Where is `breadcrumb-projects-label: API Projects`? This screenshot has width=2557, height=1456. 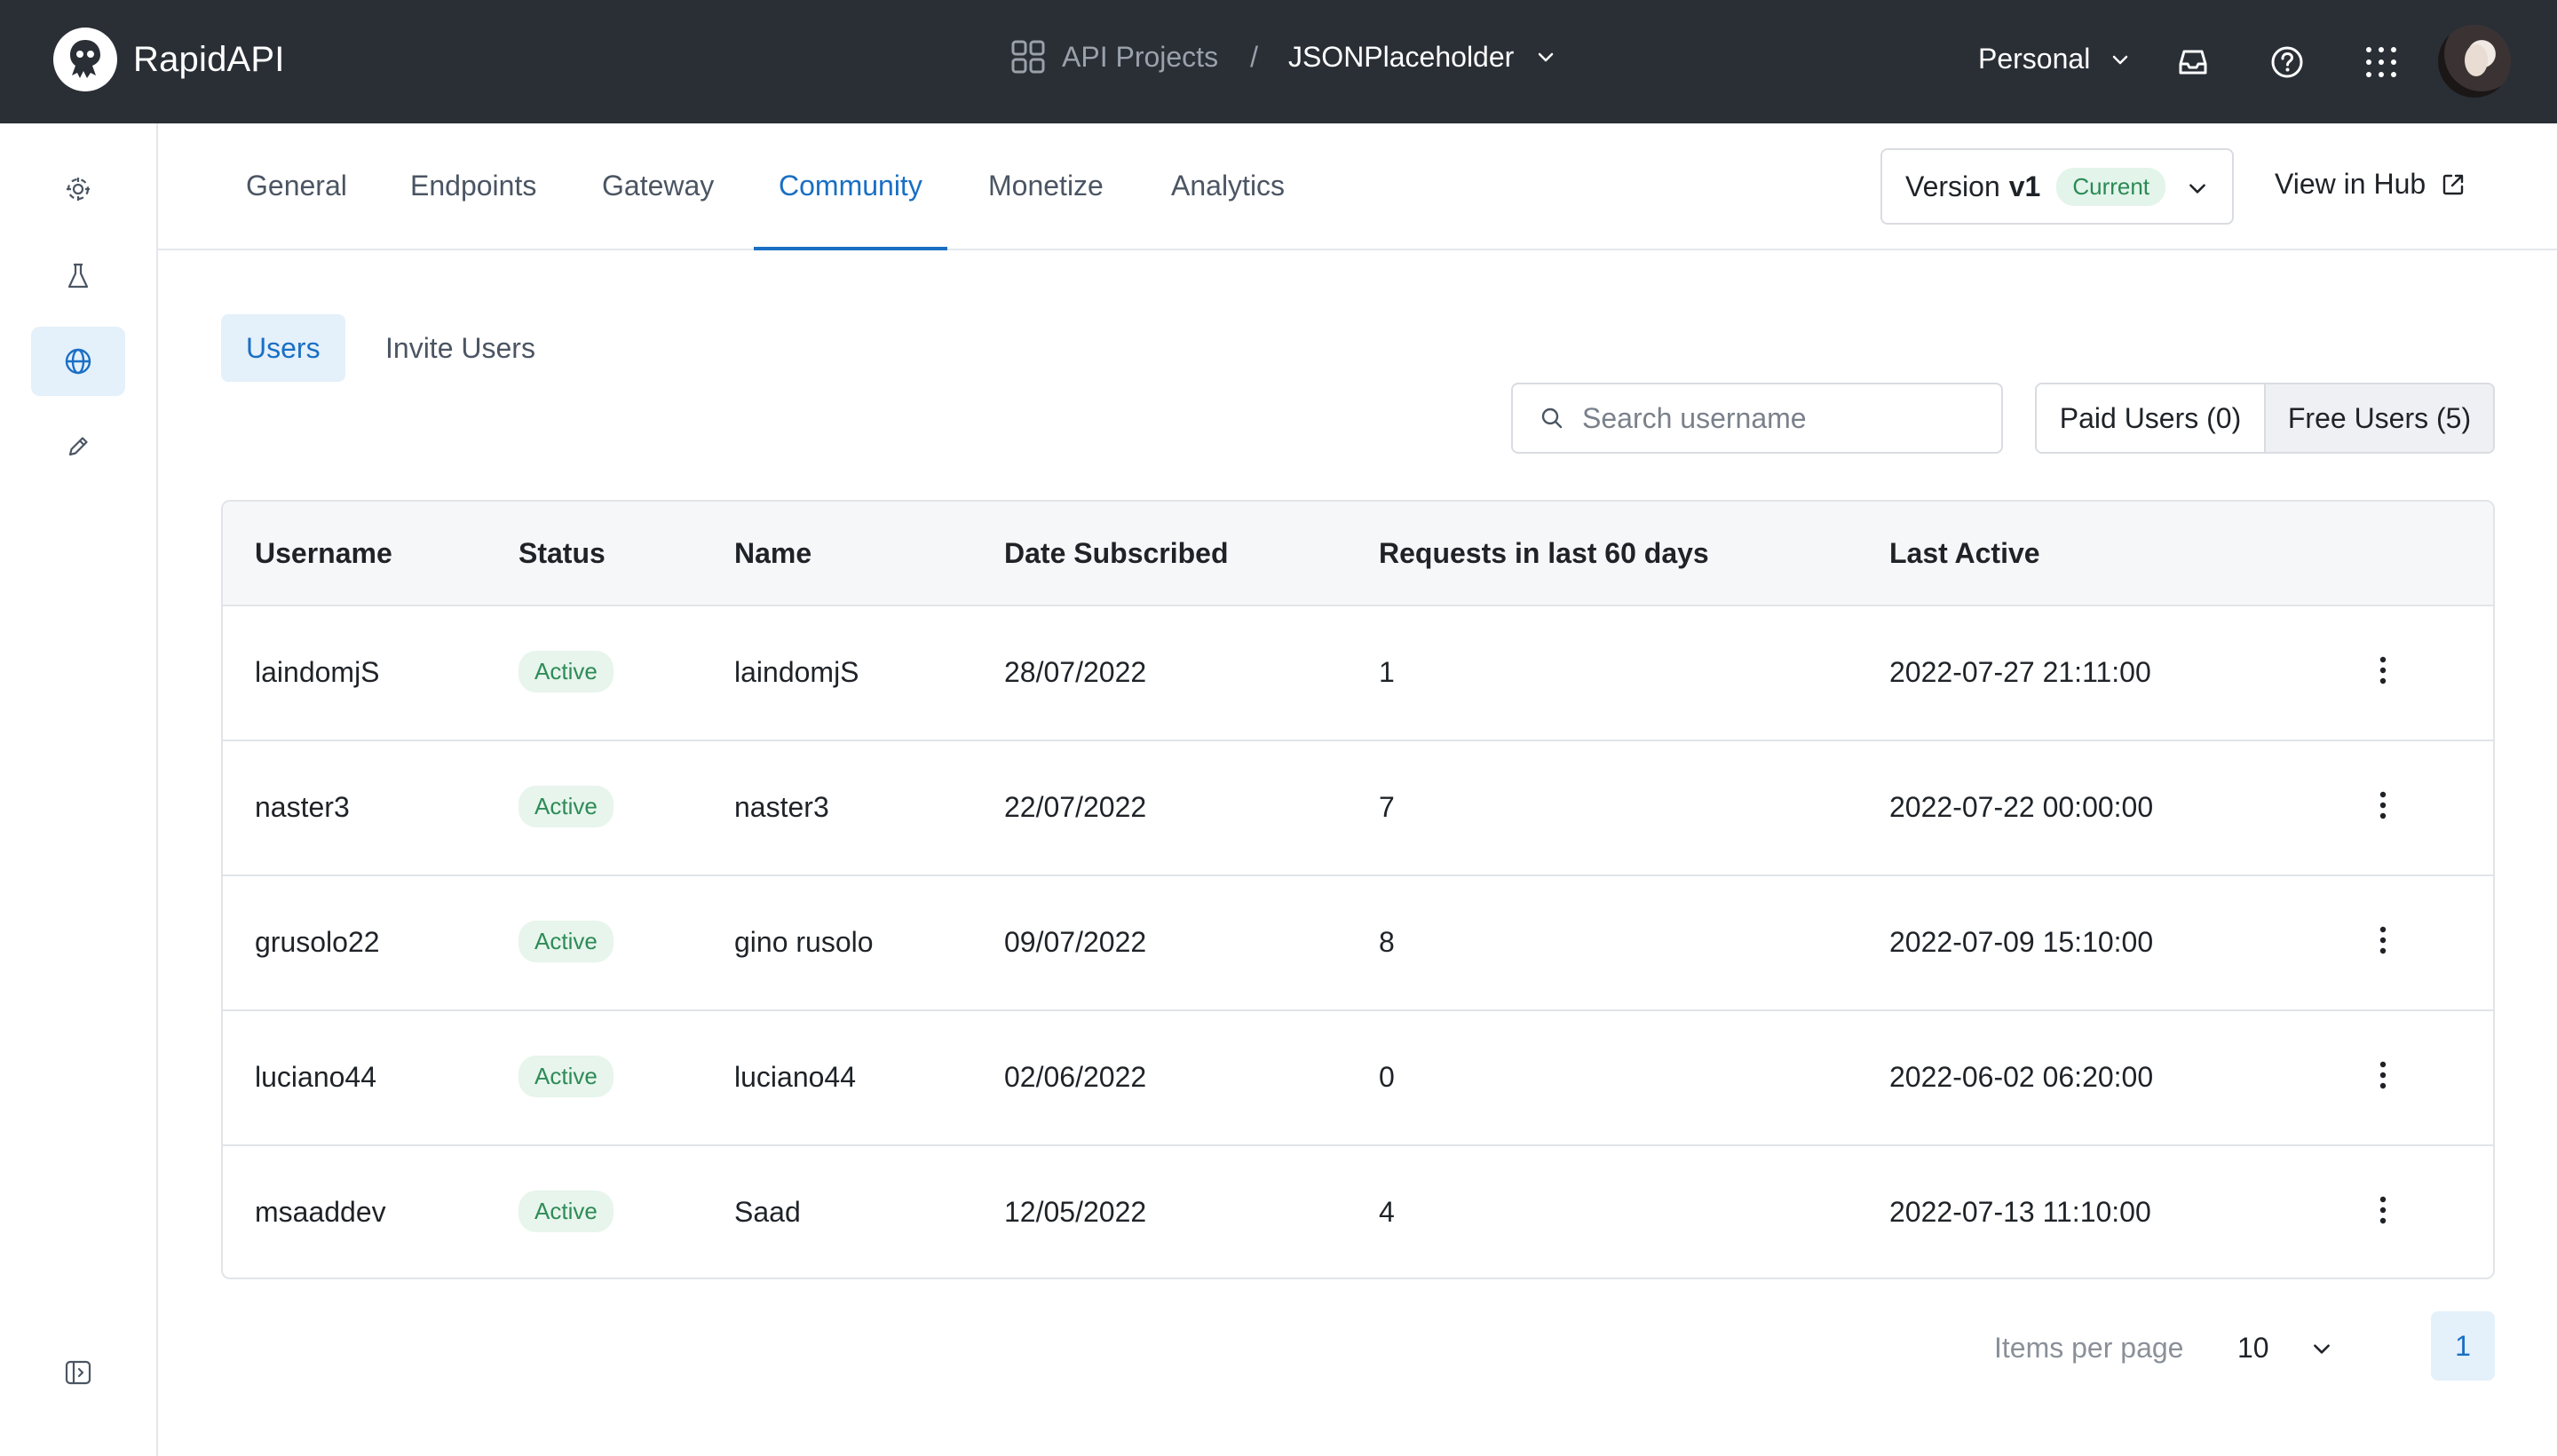
breadcrumb-projects-label: API Projects is located at coordinates (1140, 56).